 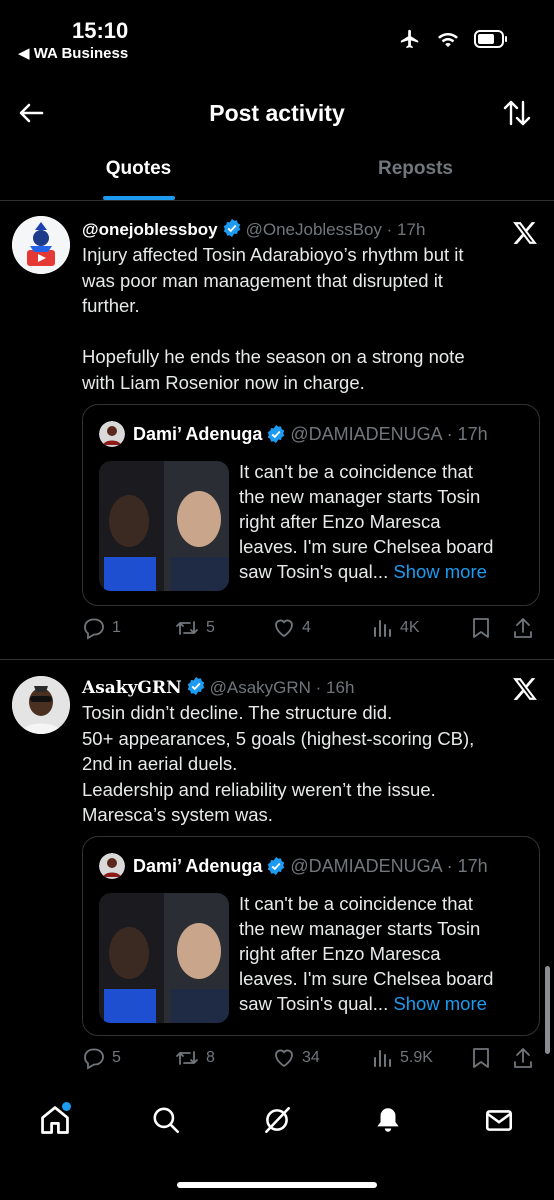 I want to click on reply-button: 5, so click(x=128, y=1058).